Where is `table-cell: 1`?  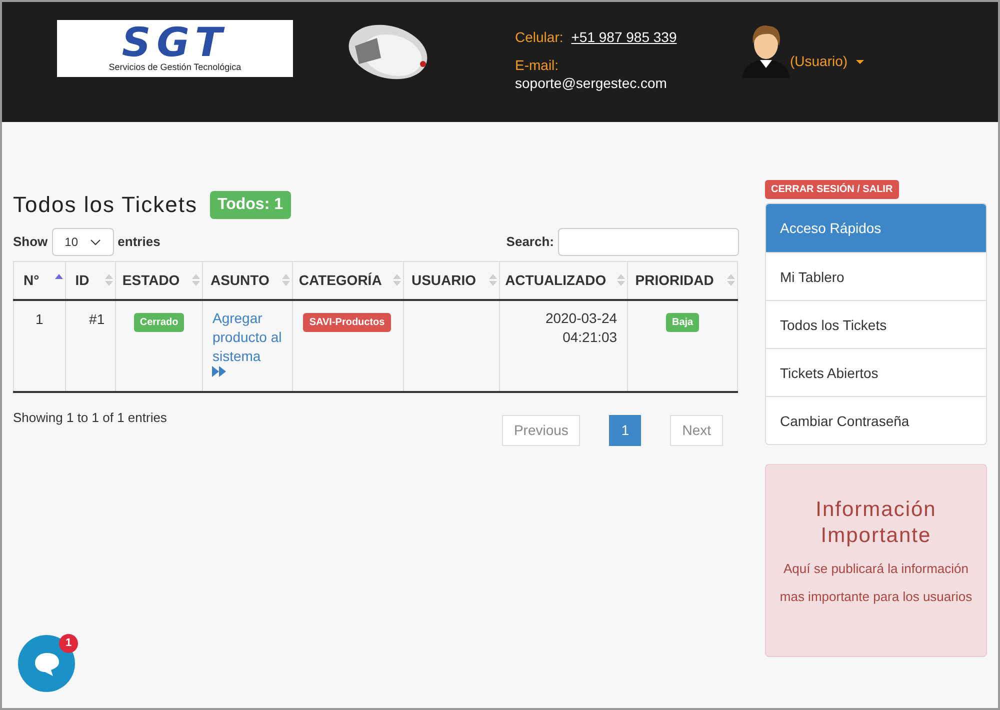 table-cell: 1 is located at coordinates (40, 318).